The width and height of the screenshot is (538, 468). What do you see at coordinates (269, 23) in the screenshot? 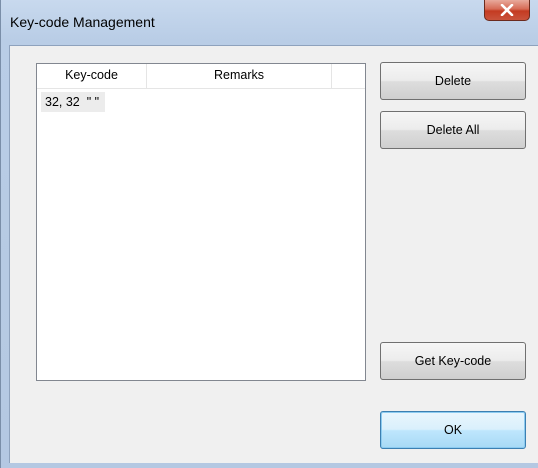
I see `title-bar: Key-code Management` at bounding box center [269, 23].